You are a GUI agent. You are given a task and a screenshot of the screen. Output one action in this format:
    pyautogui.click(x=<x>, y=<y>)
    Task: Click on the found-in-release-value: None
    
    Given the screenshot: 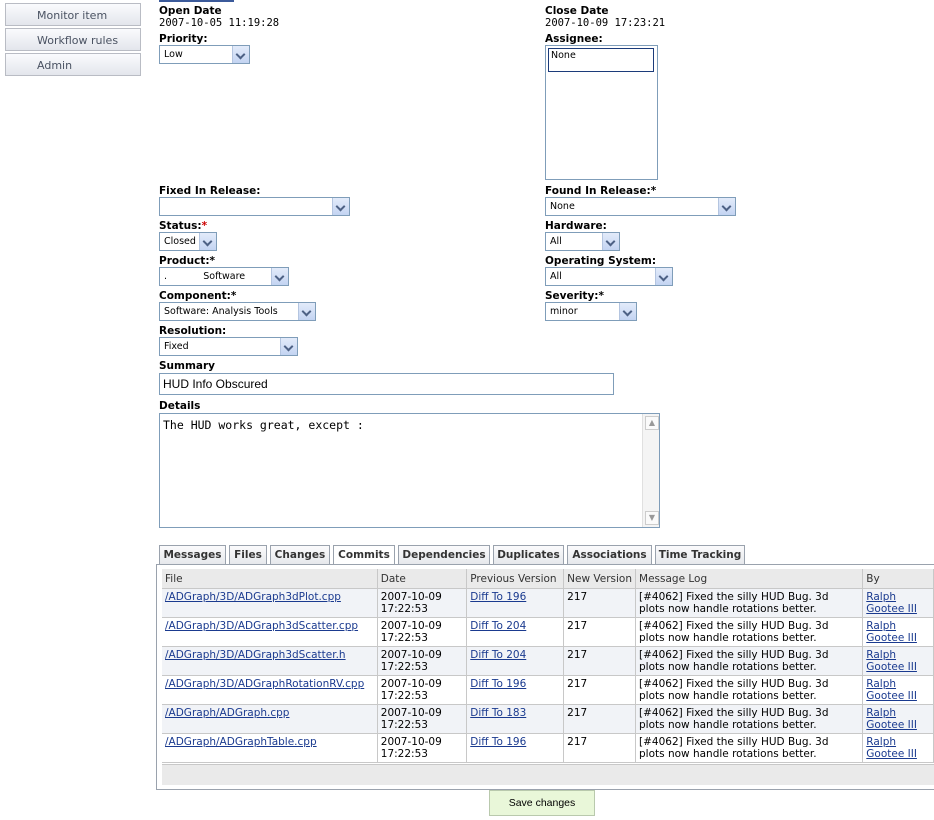 What is the action you would take?
    pyautogui.click(x=562, y=206)
    